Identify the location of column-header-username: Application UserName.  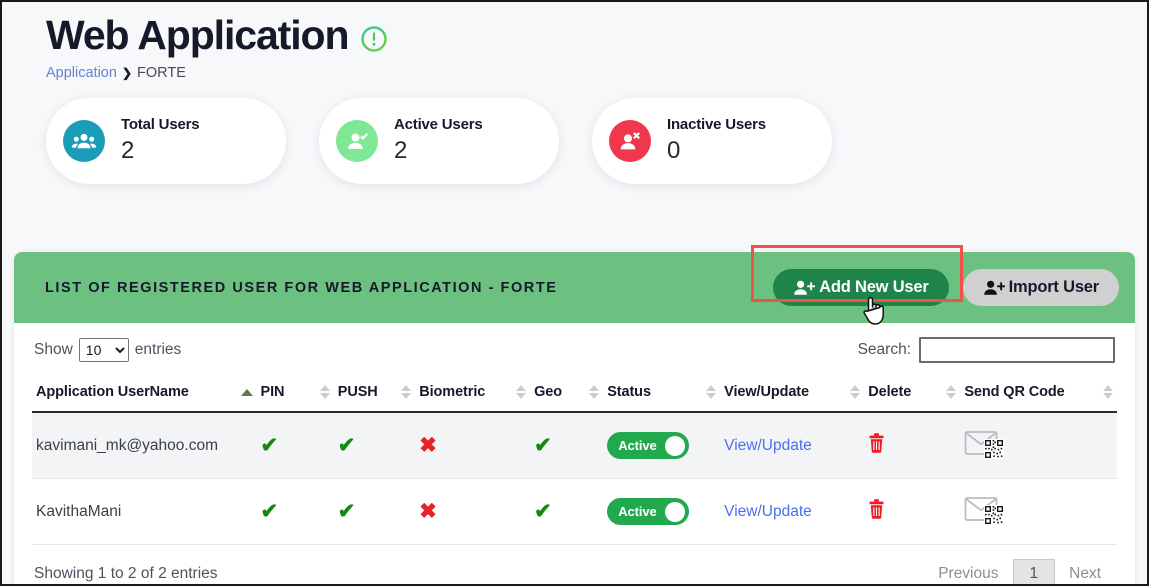
(144, 394).